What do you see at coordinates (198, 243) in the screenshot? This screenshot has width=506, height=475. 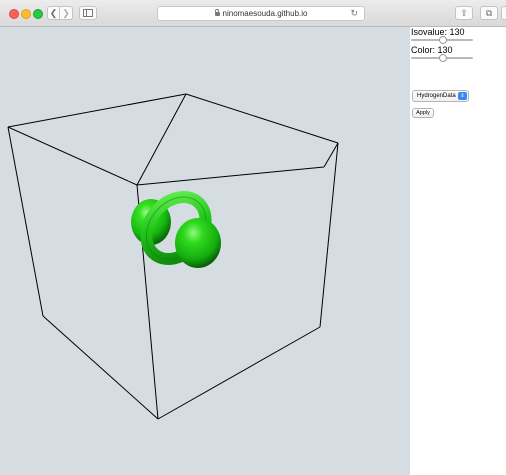 I see `lobe-right` at bounding box center [198, 243].